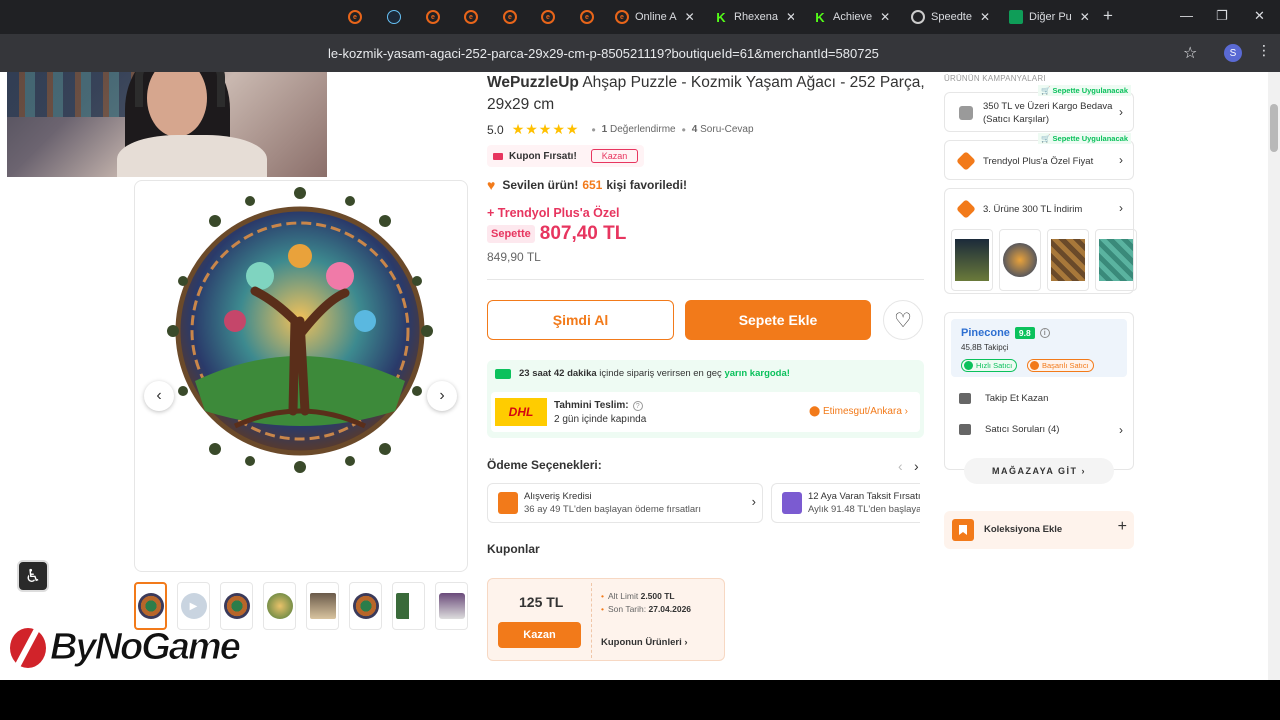 This screenshot has width=1280, height=720. Describe the element at coordinates (521, 412) in the screenshot. I see `dhl-logo: DHL` at that location.